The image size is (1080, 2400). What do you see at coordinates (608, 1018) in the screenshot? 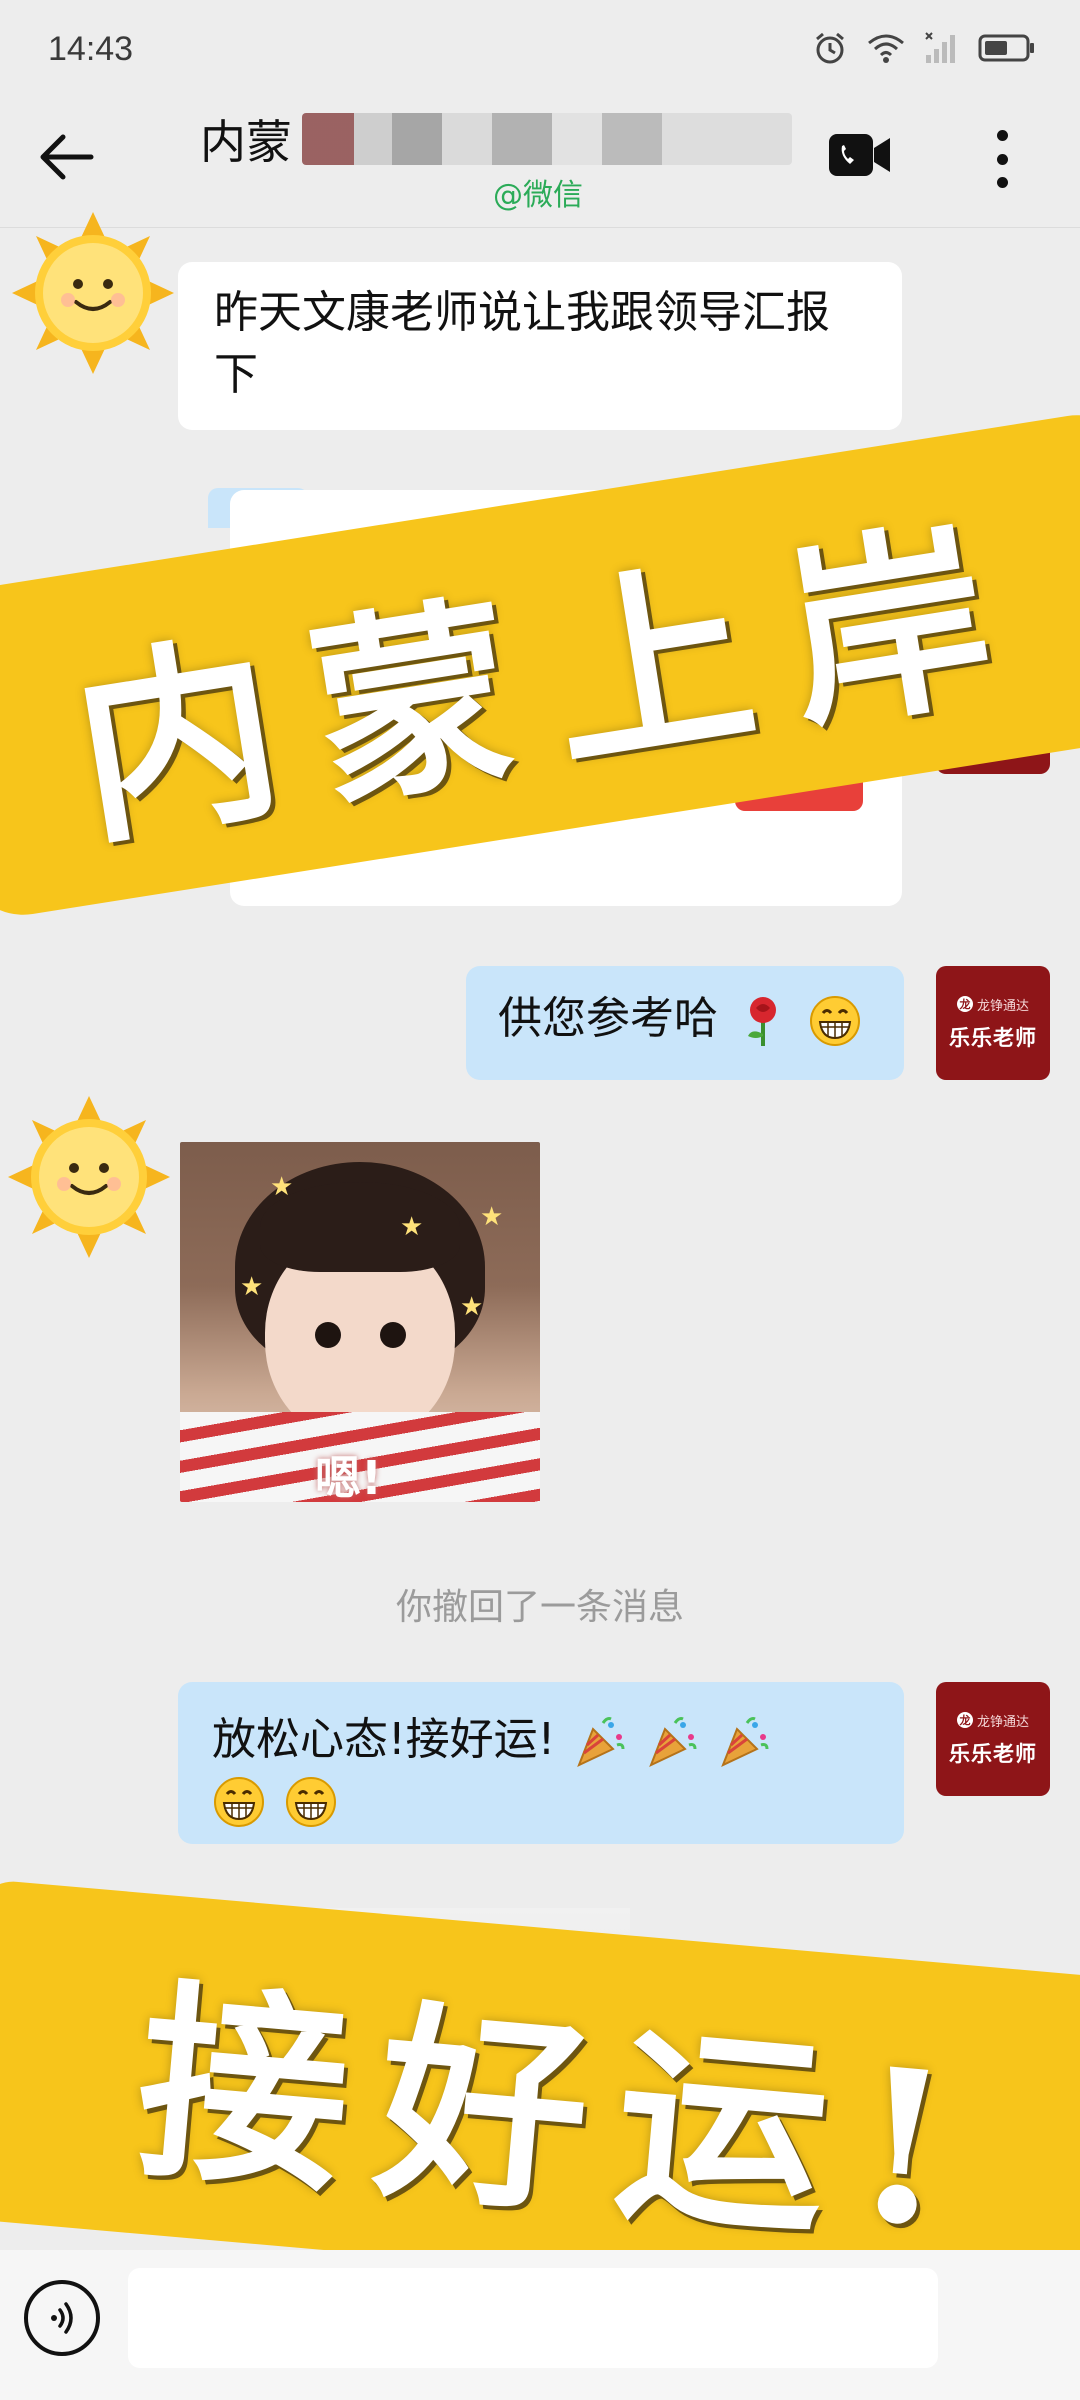
I see `message-text: 供您参考哈` at bounding box center [608, 1018].